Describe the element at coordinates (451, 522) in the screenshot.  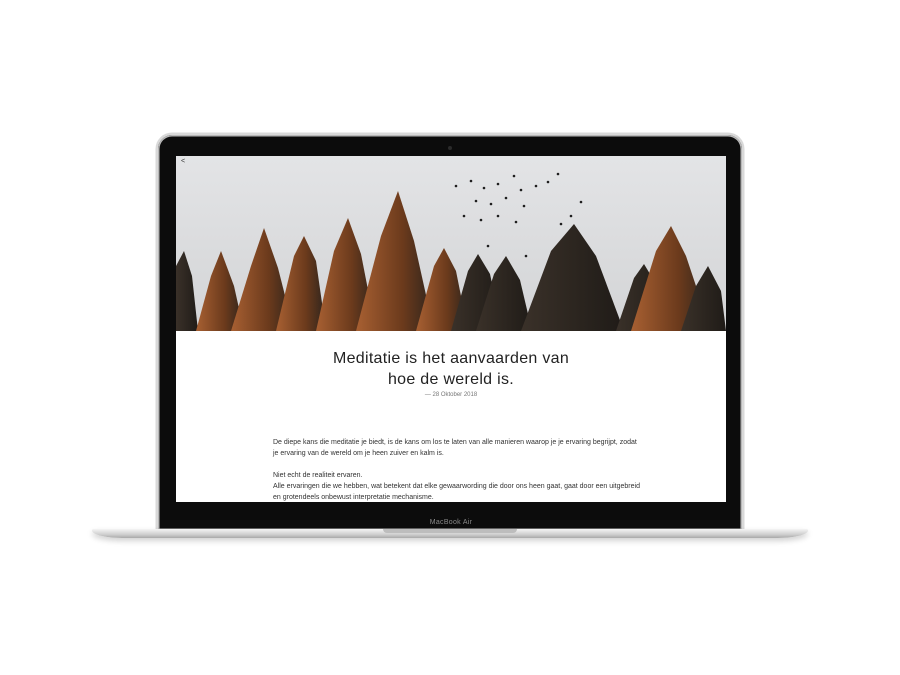
I see `device-brand-label: MacBook Air` at that location.